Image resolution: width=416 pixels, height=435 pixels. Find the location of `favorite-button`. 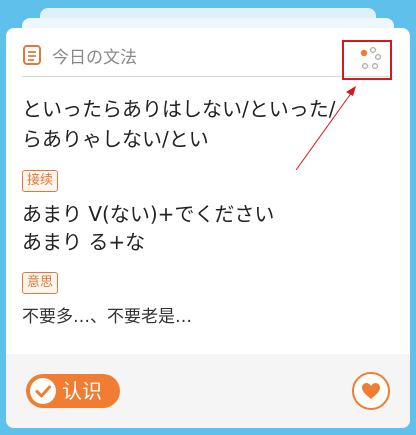

favorite-button is located at coordinates (371, 391).